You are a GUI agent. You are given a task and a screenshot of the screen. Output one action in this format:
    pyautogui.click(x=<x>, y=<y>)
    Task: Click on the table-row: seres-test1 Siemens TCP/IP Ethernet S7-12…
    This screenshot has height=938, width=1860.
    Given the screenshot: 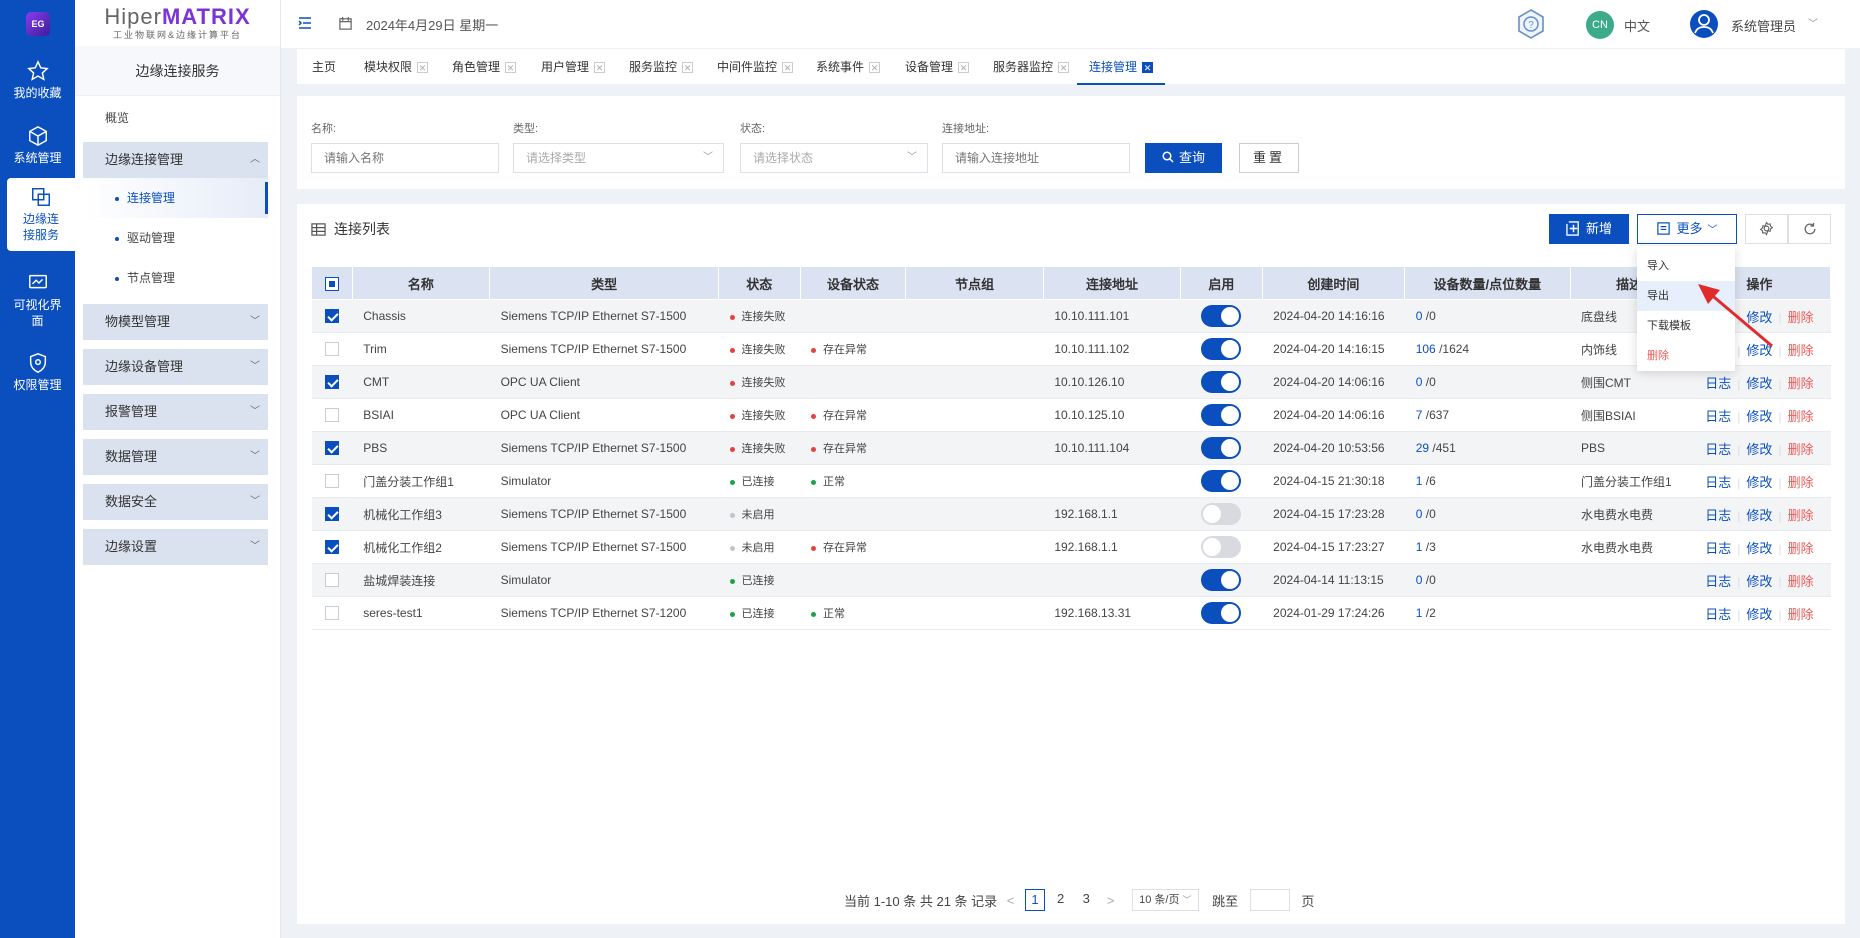 What is the action you would take?
    pyautogui.click(x=1071, y=613)
    